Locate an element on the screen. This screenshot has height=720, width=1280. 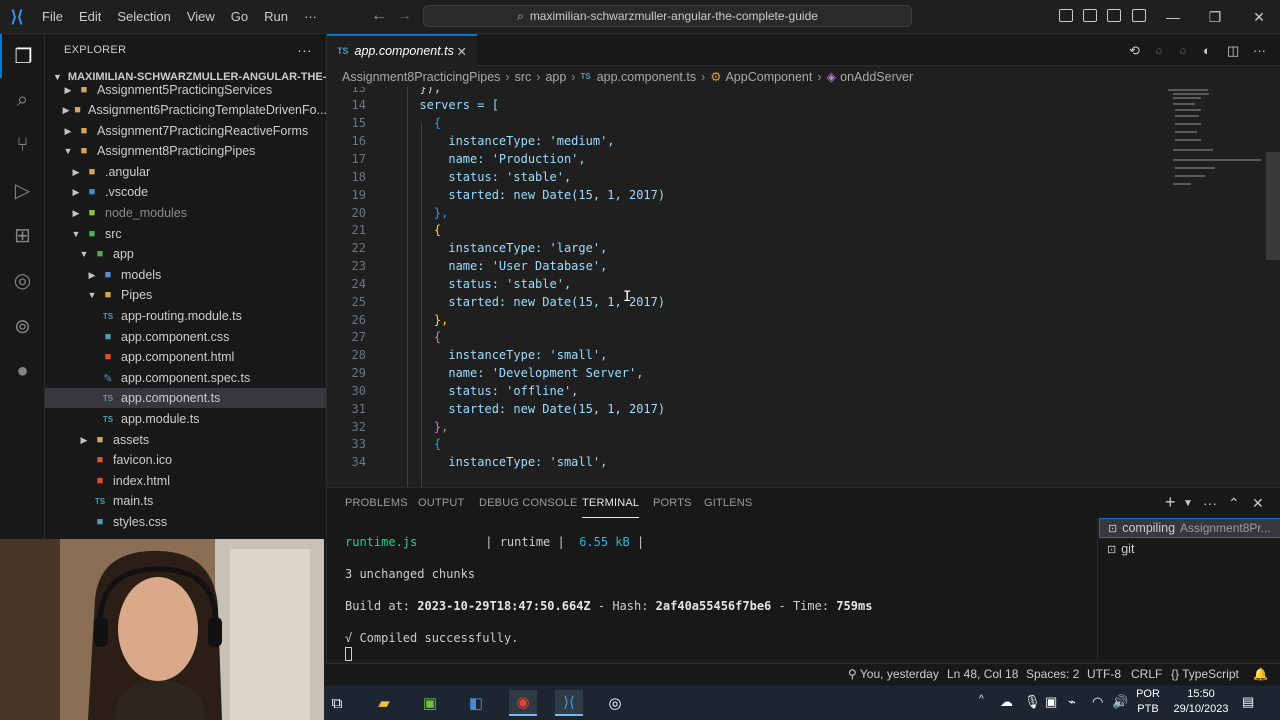
task-view-icon: ⧉ is located at coordinates (337, 703).